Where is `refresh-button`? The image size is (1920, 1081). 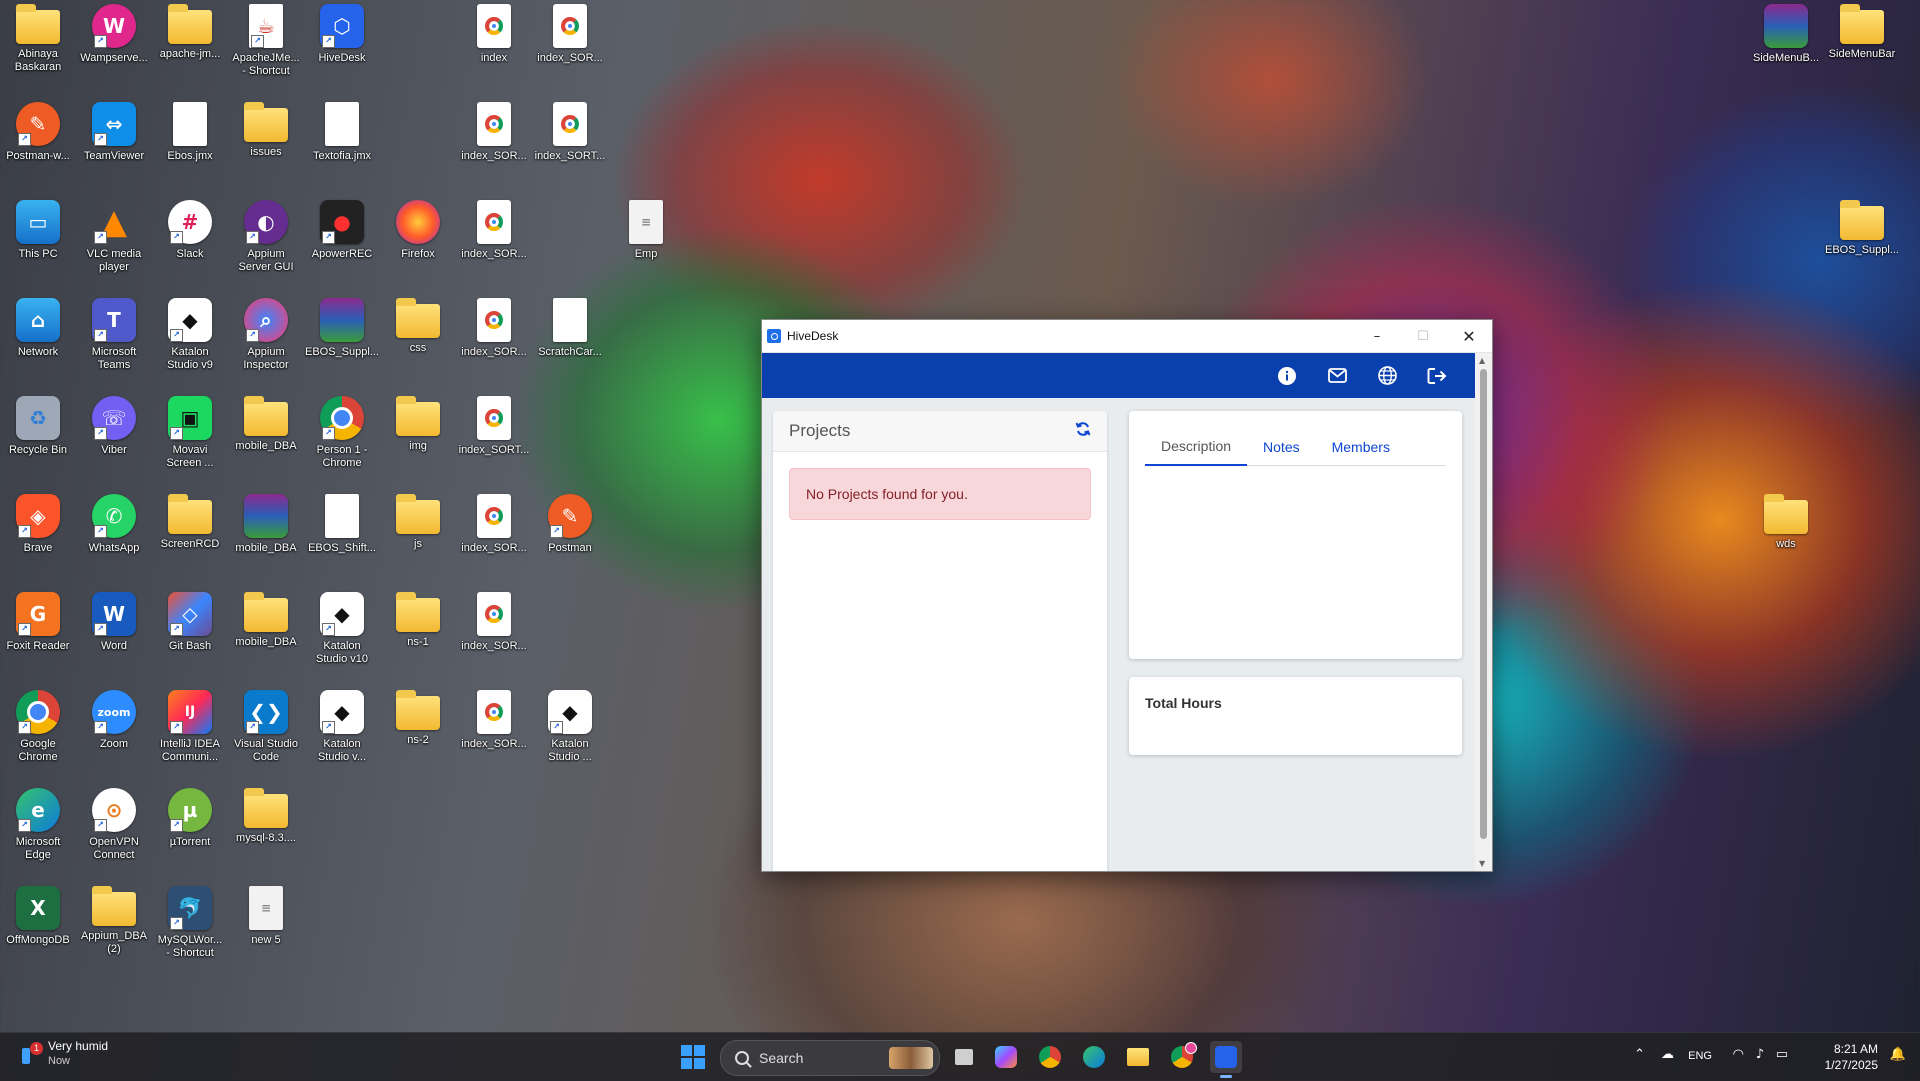 refresh-button is located at coordinates (1083, 431).